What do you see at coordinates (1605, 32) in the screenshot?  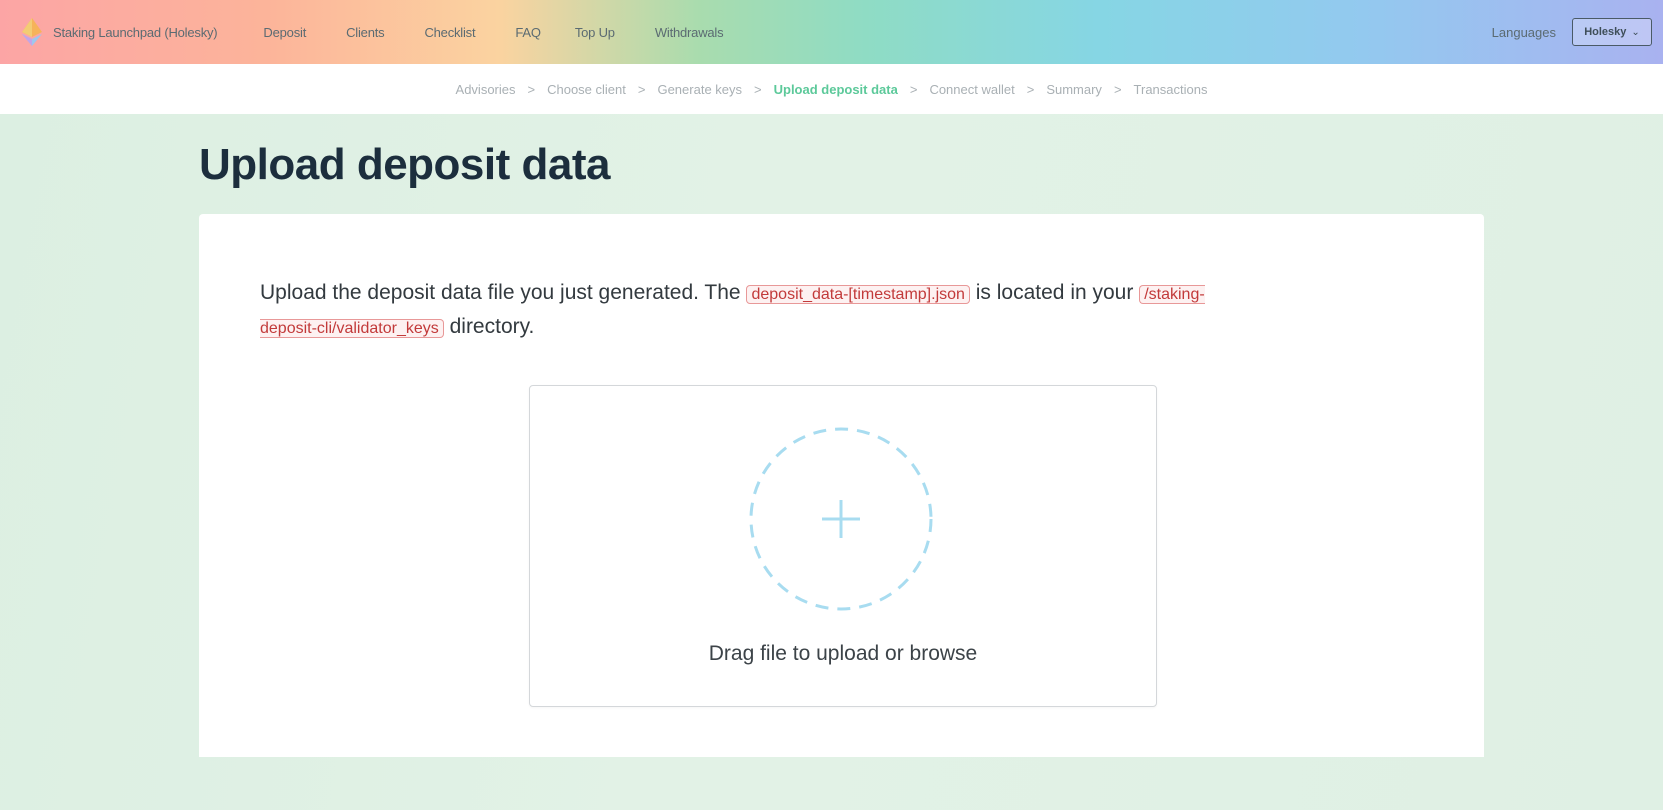 I see `network-select-value: Holesky` at bounding box center [1605, 32].